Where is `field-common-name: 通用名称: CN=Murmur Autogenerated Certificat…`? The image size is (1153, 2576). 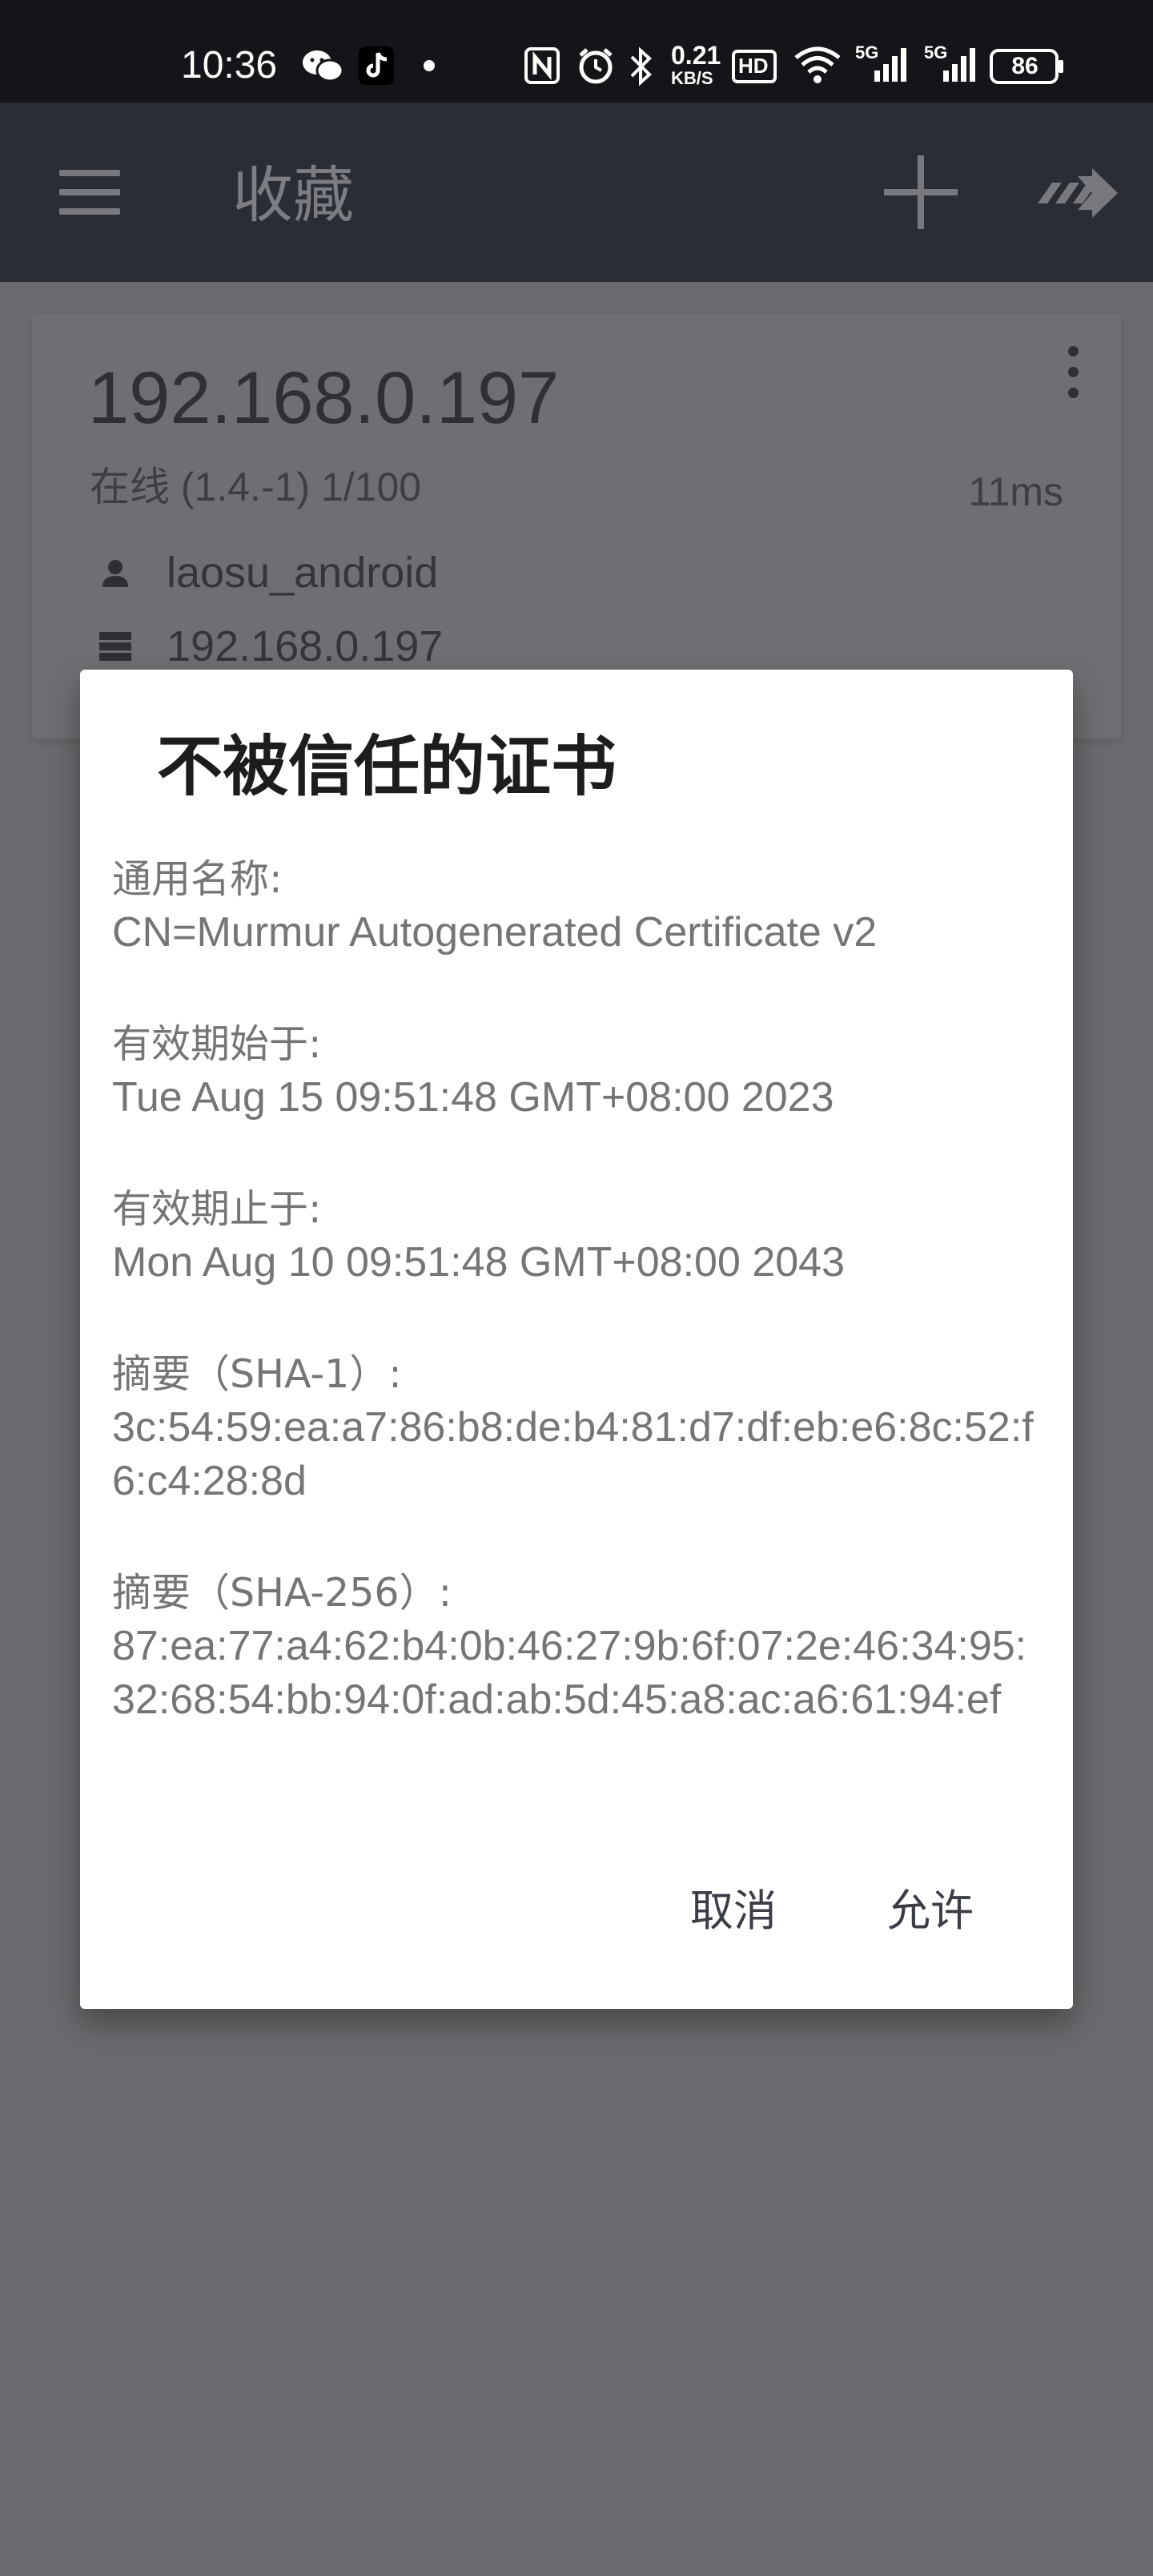
field-common-name: 通用名称: CN=Murmur Autogenerated Certificat… is located at coordinates (578, 906).